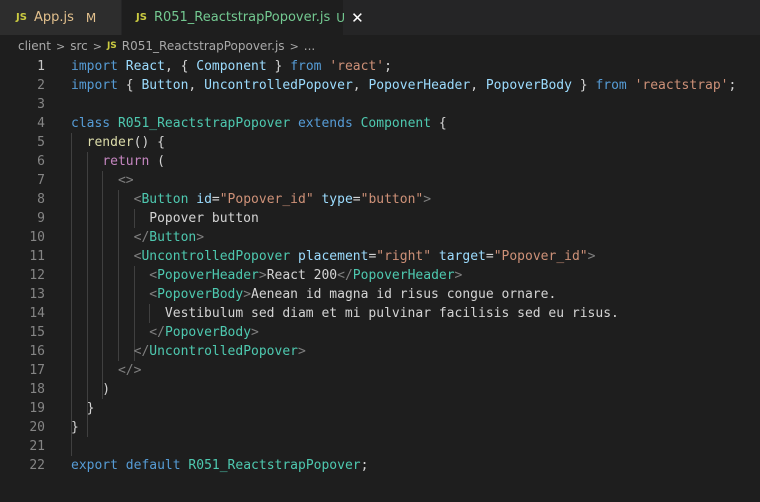 This screenshot has width=760, height=502. What do you see at coordinates (110, 142) in the screenshot?
I see `code-token: render` at bounding box center [110, 142].